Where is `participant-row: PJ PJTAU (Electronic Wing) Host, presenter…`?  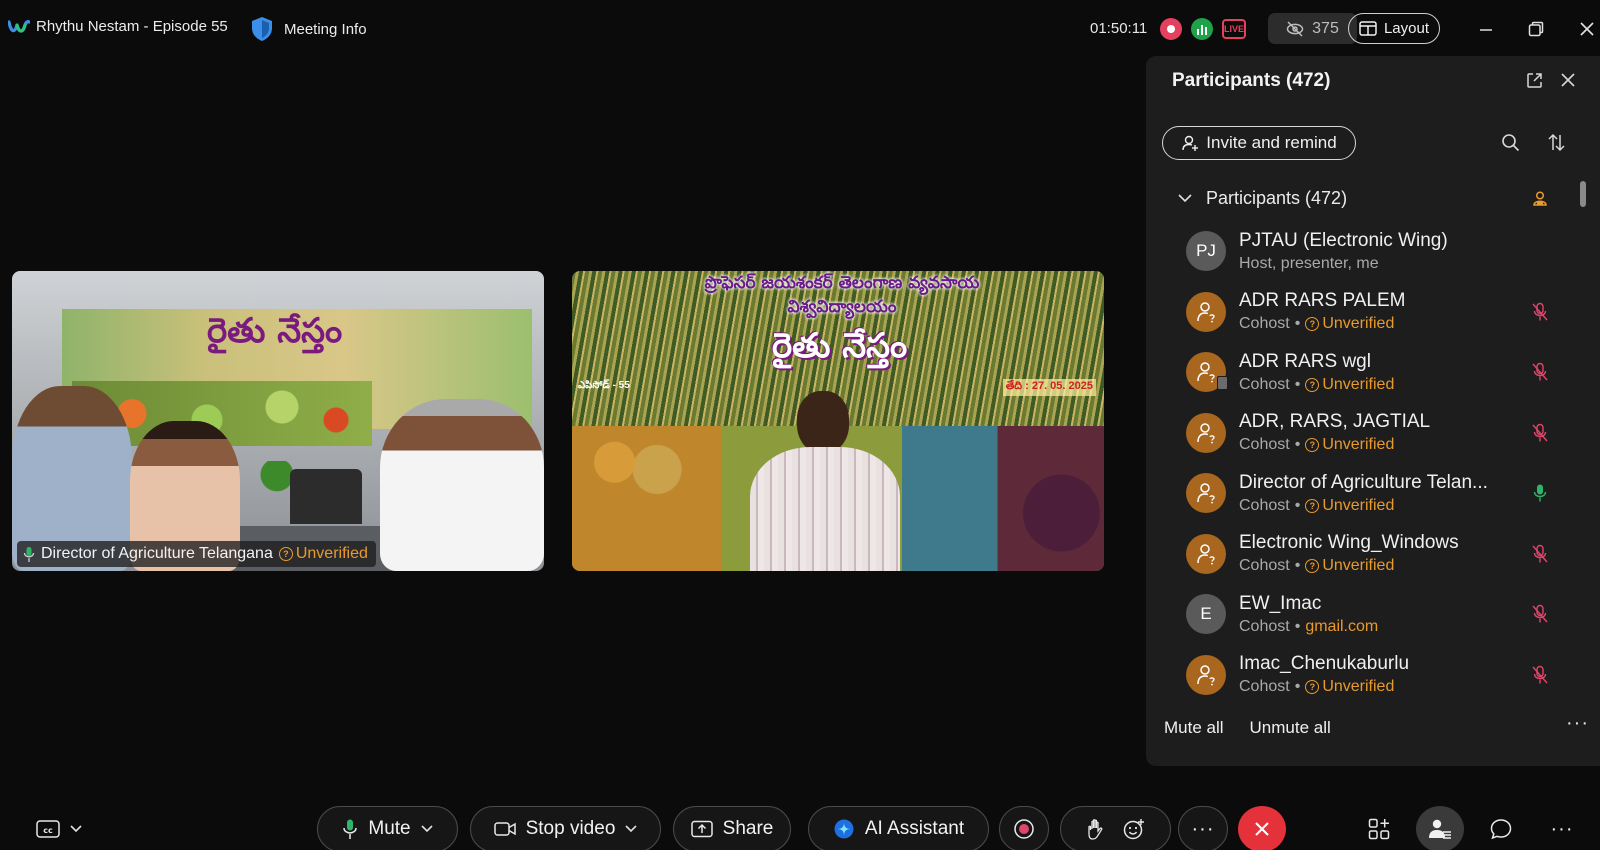
participant-row: PJ PJTAU (Electronic Wing) Host, presenter… is located at coordinates (1376, 251).